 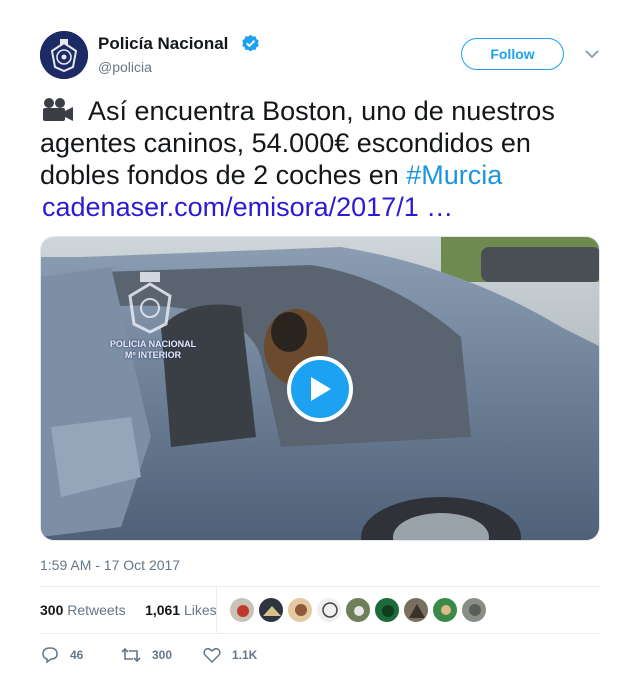 I want to click on tweet-line-3: dobles fondos de 2 coches en, so click(x=223, y=175).